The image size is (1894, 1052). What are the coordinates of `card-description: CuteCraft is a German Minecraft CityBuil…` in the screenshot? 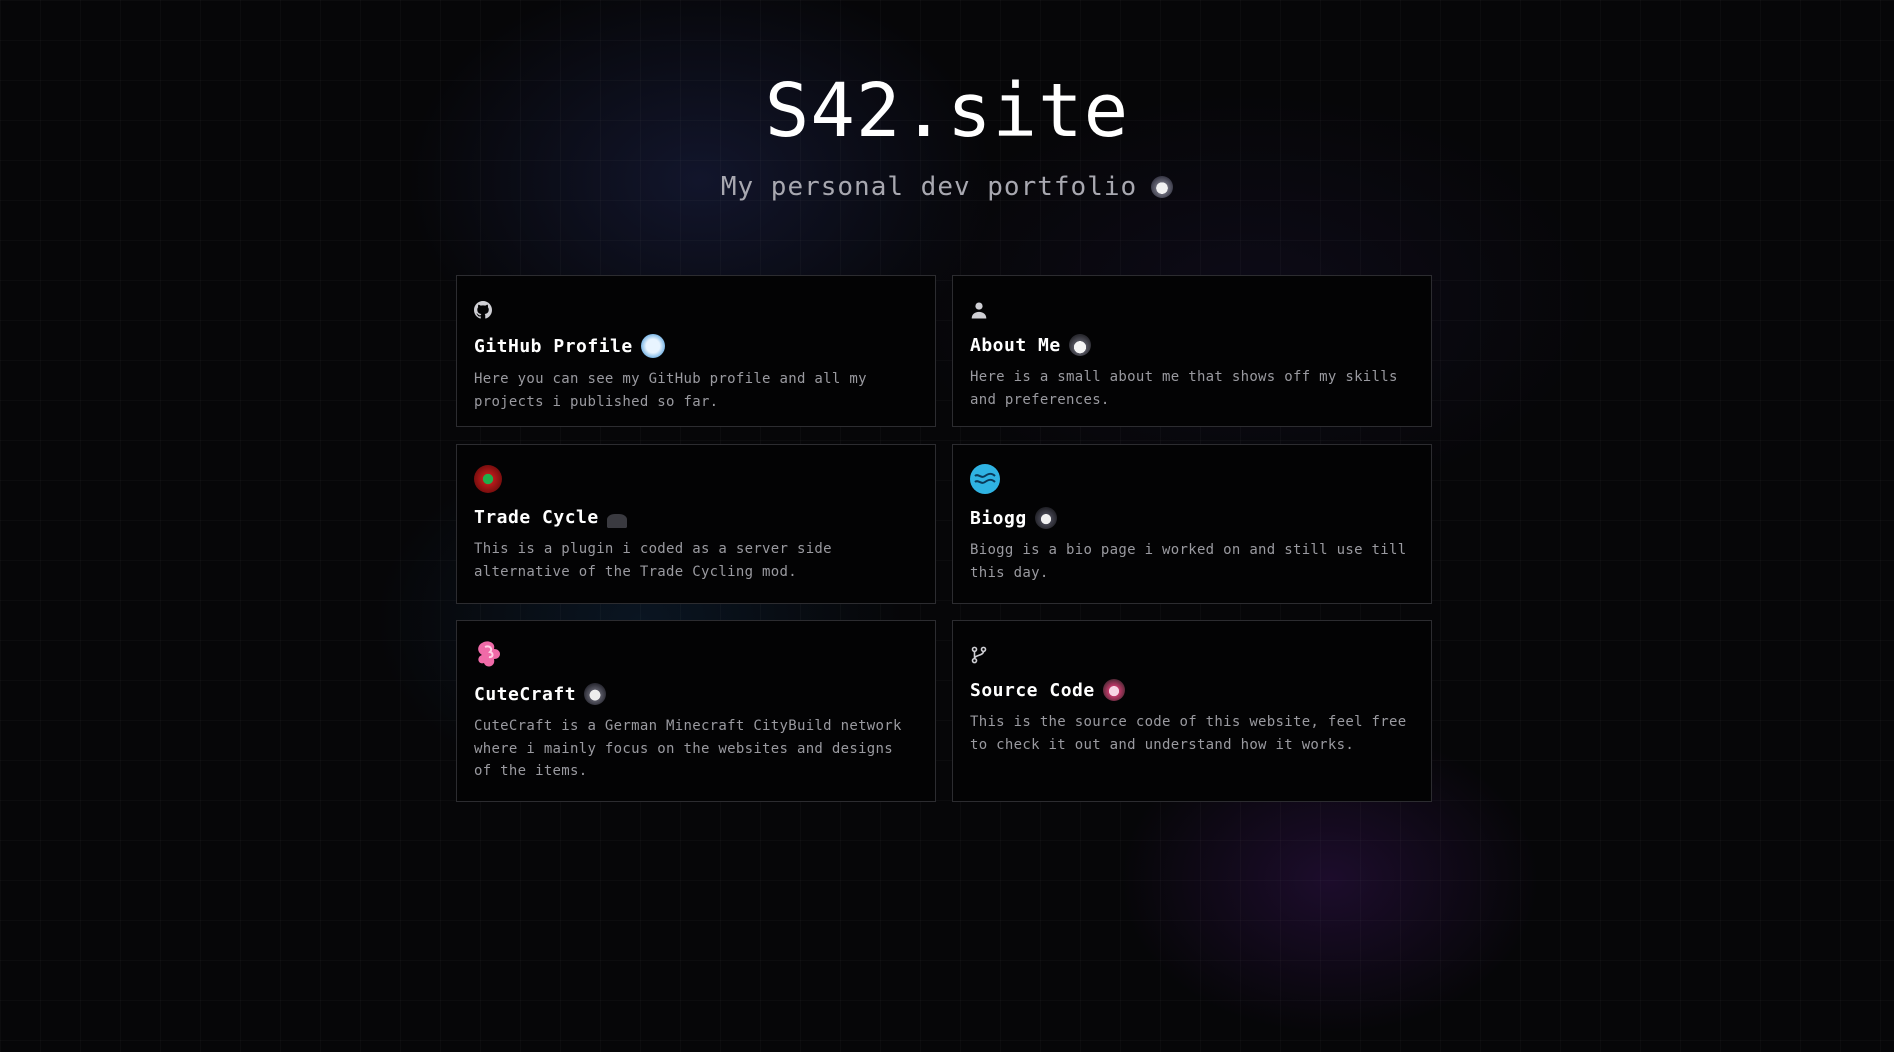 It's located at (688, 748).